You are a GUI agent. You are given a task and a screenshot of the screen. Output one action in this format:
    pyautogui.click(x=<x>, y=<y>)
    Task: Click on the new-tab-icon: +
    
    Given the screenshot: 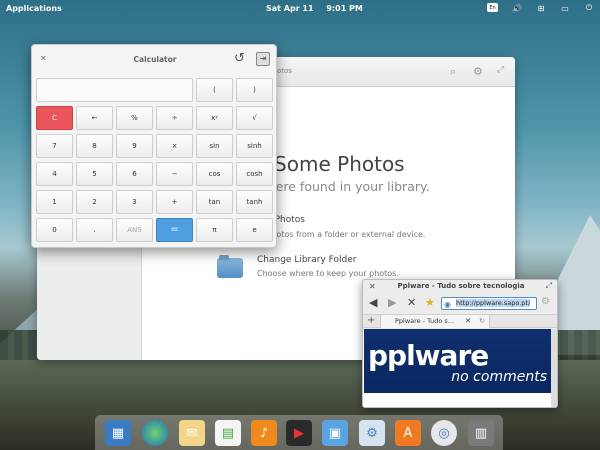 What is the action you would take?
    pyautogui.click(x=371, y=320)
    